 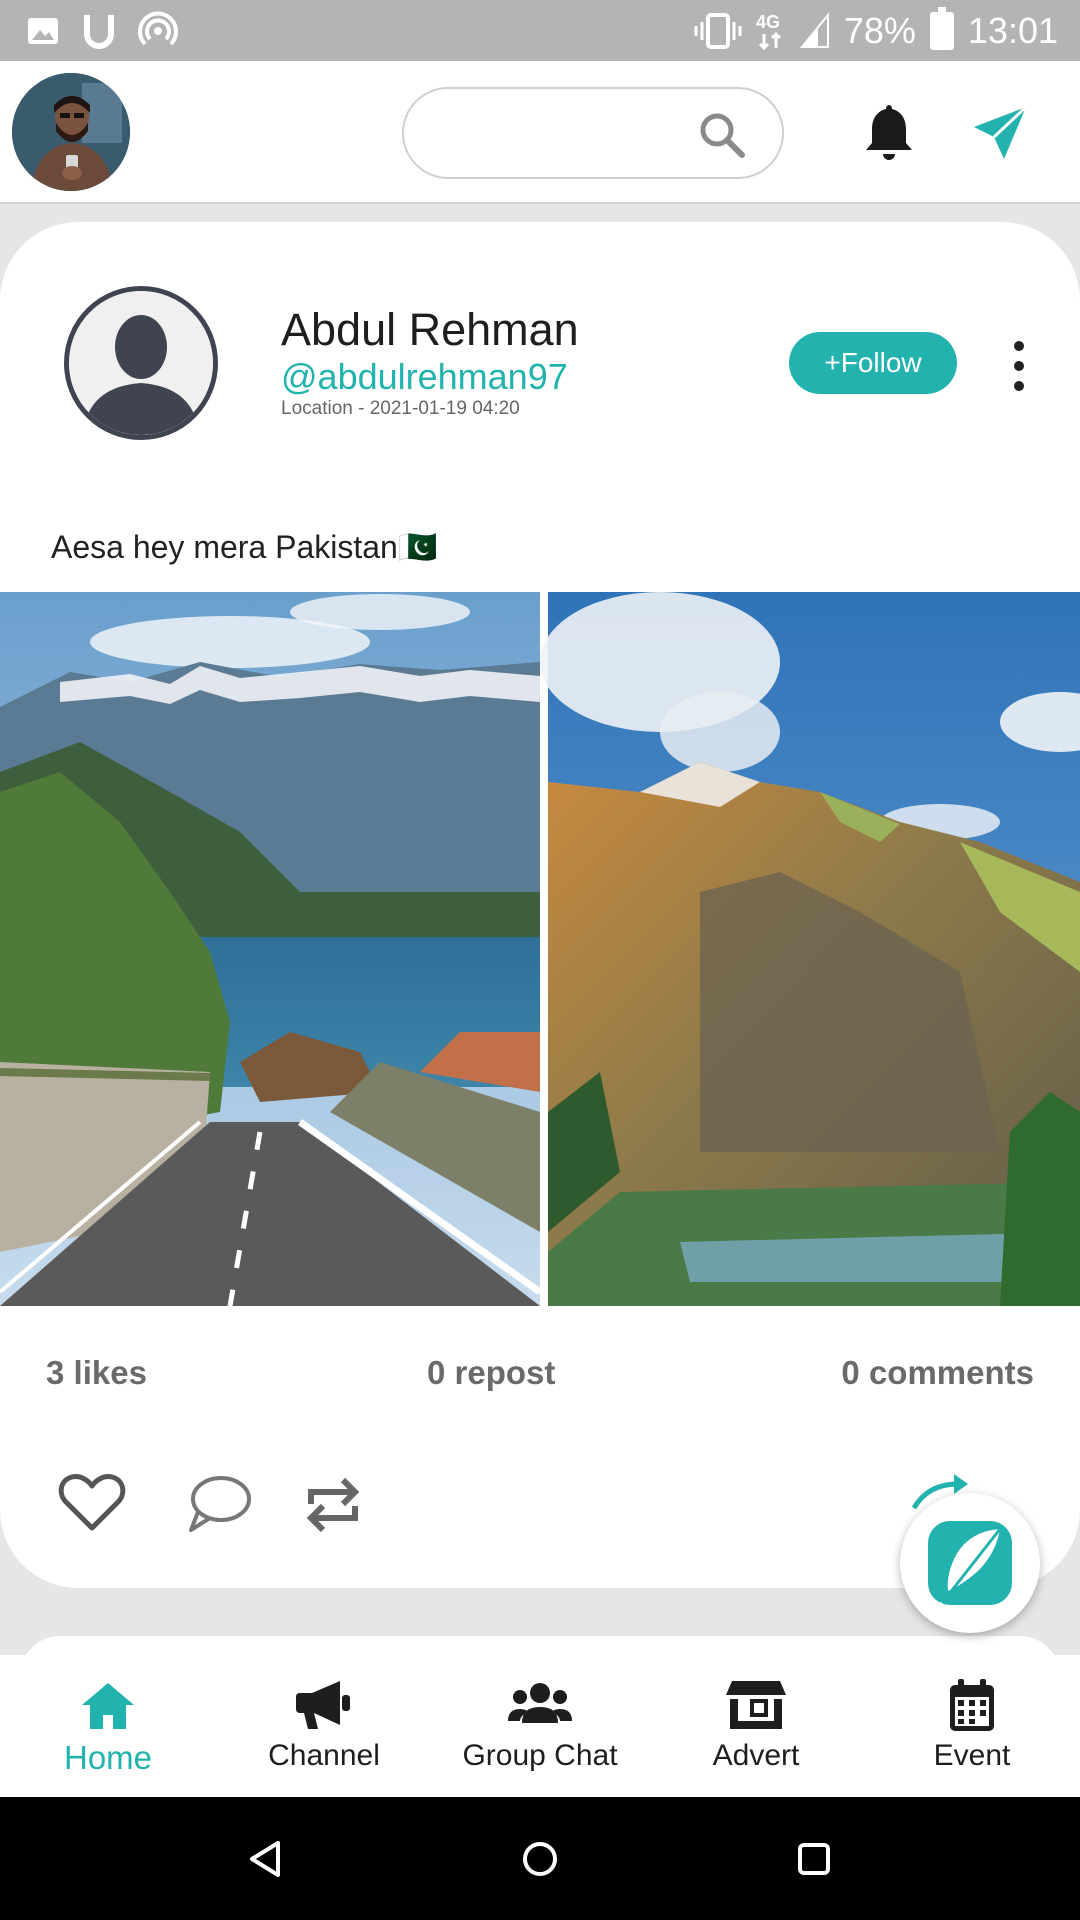 I want to click on recents-icon, so click(x=814, y=1859).